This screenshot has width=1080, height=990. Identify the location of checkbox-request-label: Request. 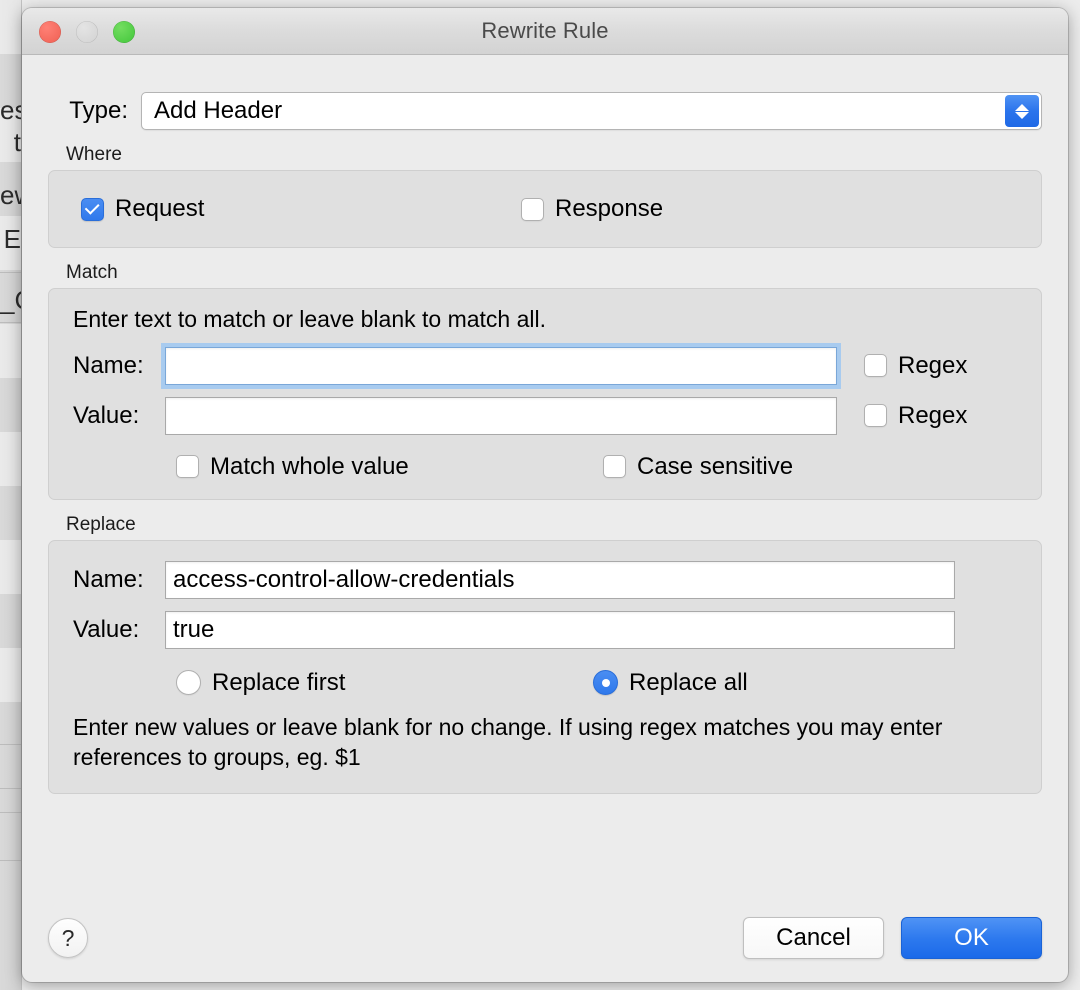
(160, 208).